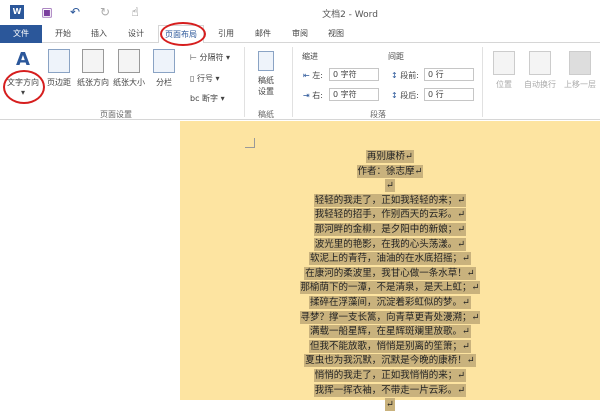 The image size is (600, 413). I want to click on margins-button: 页边距, so click(59, 68).